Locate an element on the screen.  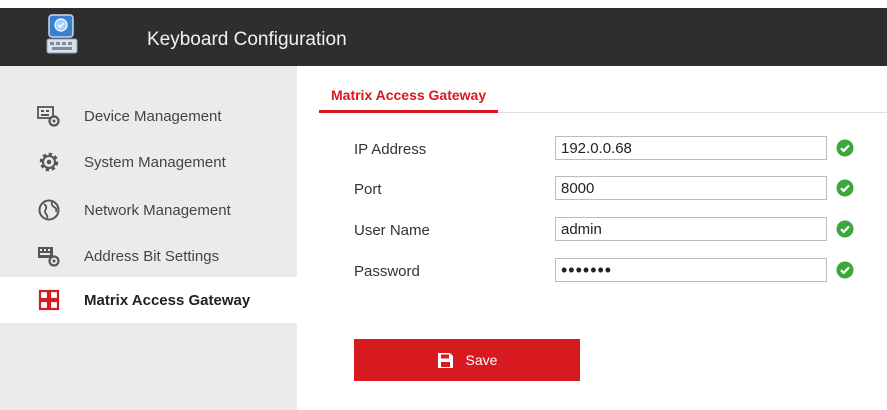
sidebar-item-matrix-access-gateway: Matrix Access Gateway is located at coordinates (148, 300).